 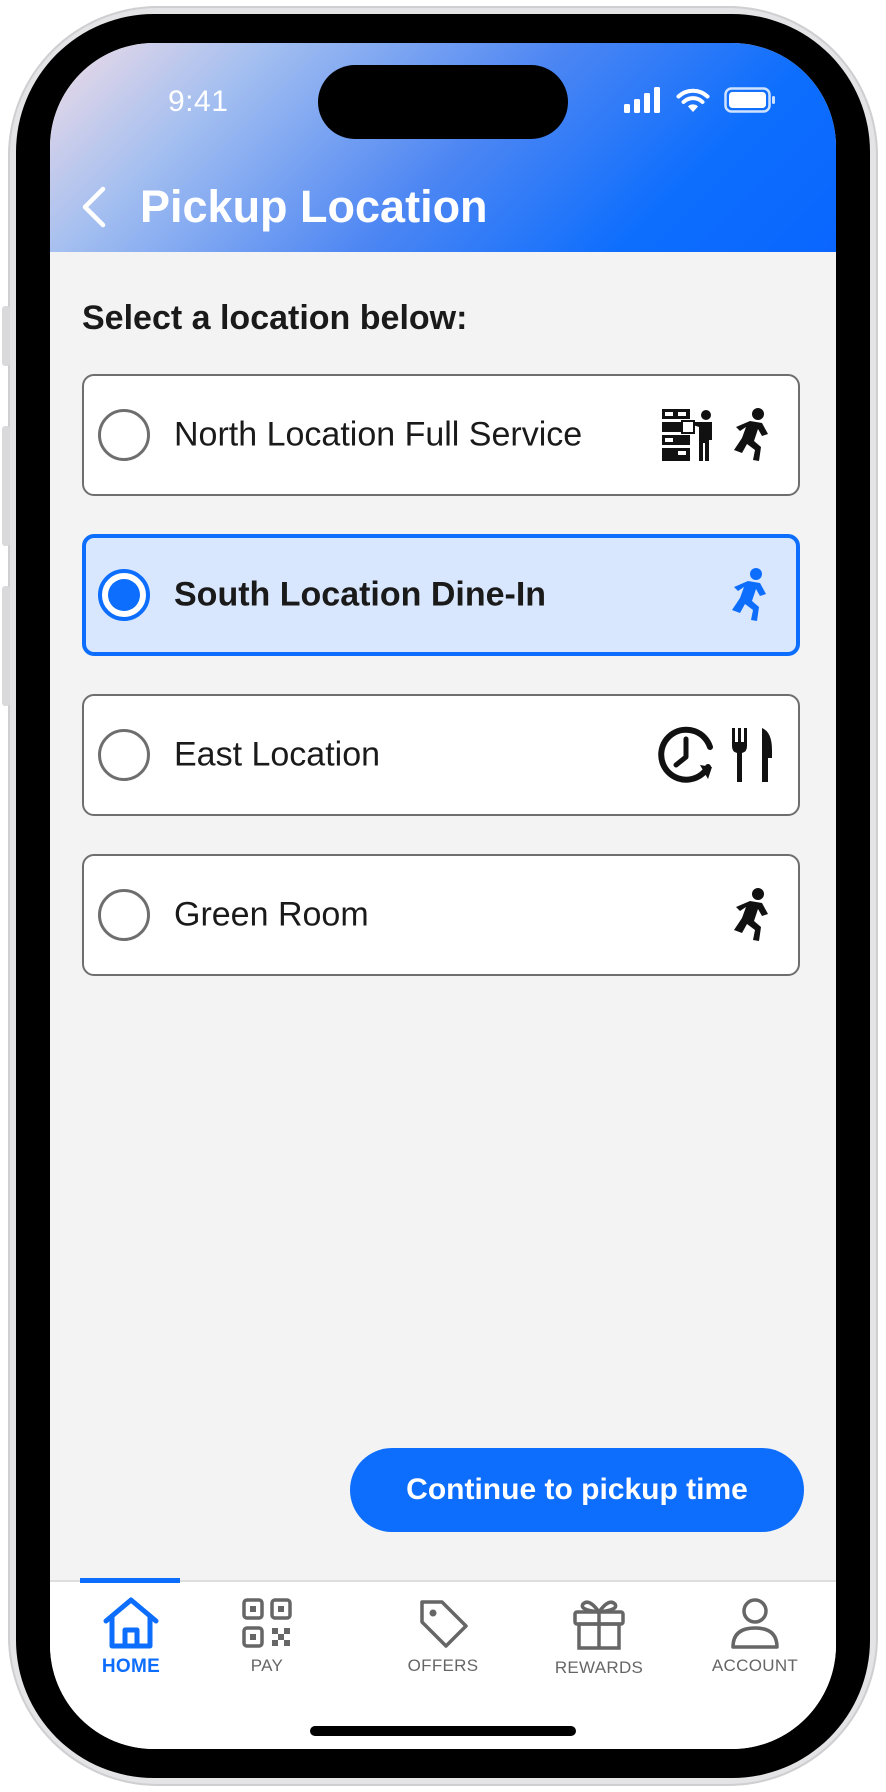 I want to click on location-label: South Location Dine-In, so click(x=360, y=594).